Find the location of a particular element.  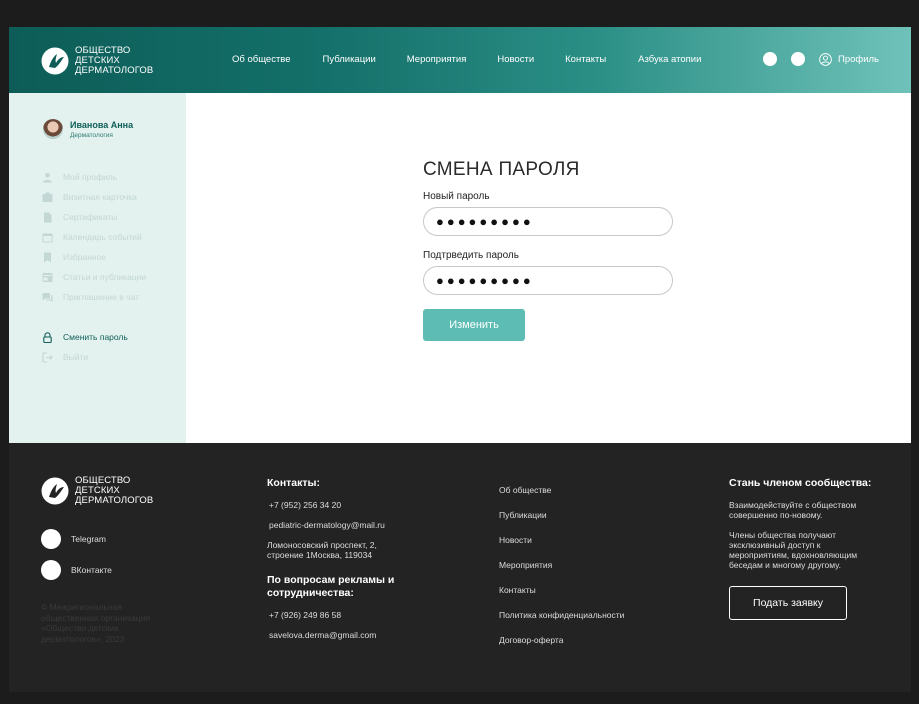

sidebar-item-label: Мой профиль is located at coordinates (90, 177).